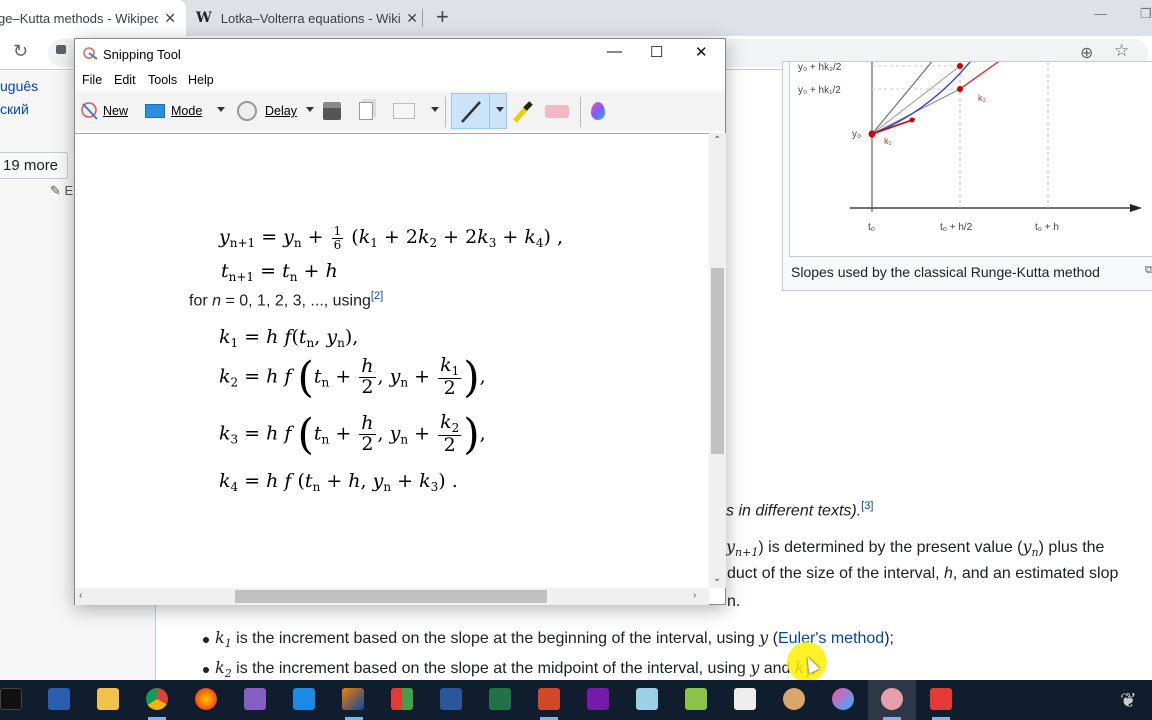 This screenshot has width=1152, height=720. Describe the element at coordinates (402, 699) in the screenshot. I see `app-grid-icon` at that location.